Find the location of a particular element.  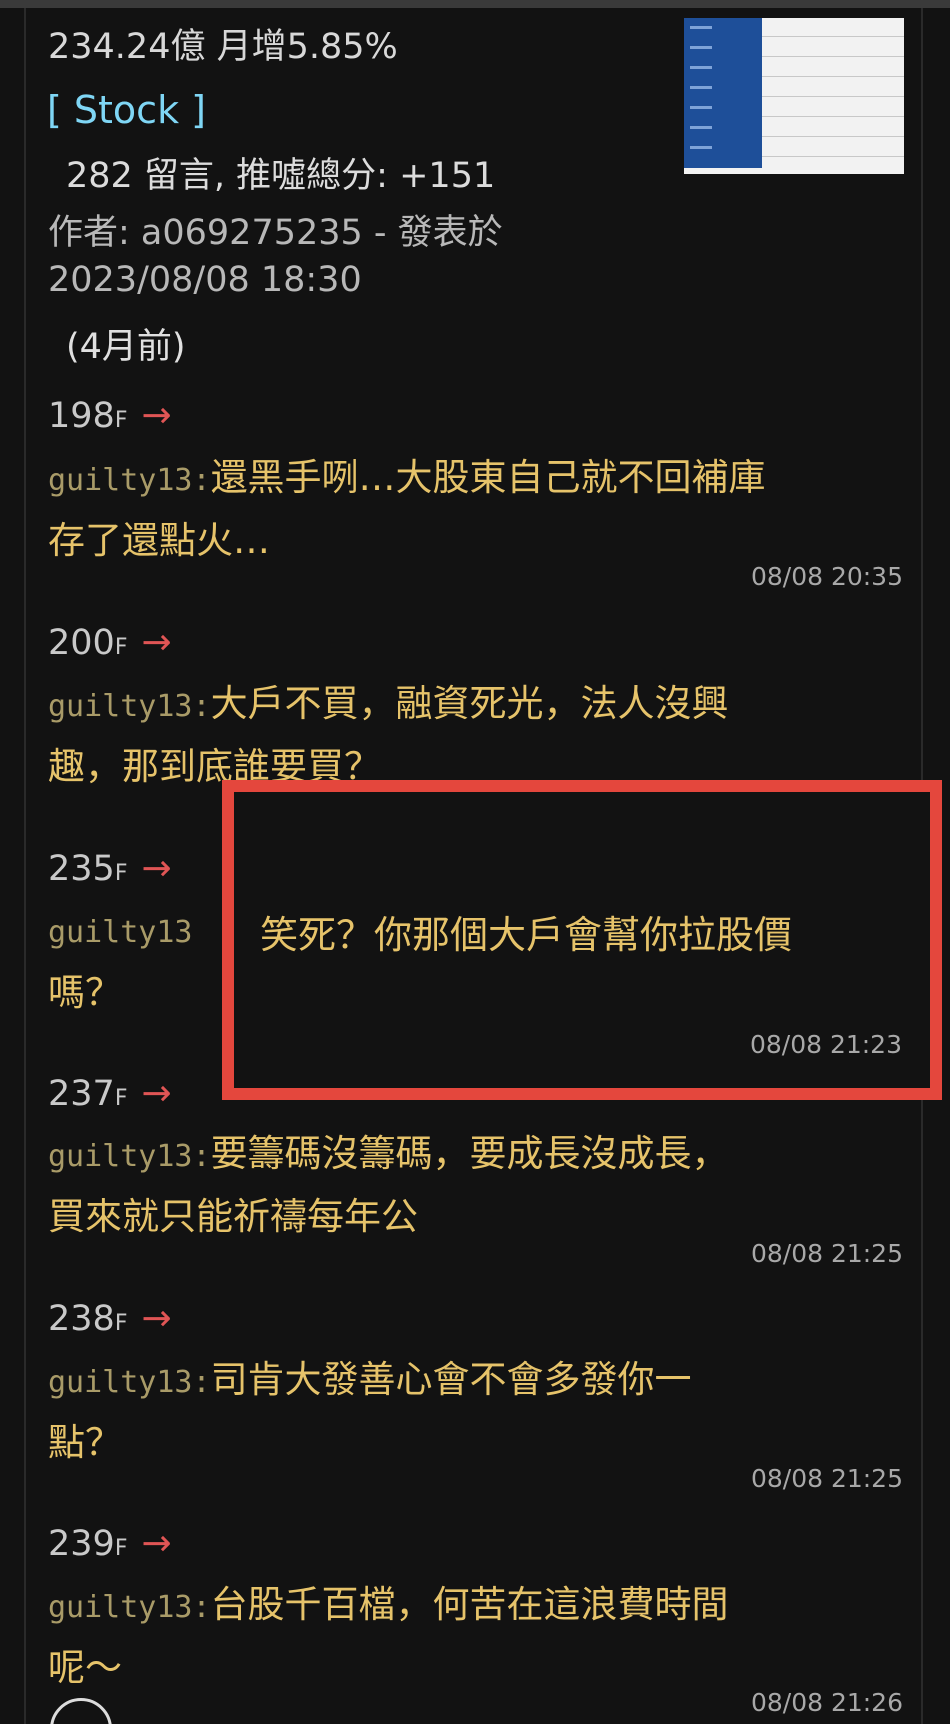

comment-text-continued: 買來就只能祈禱每年公 is located at coordinates (233, 1216).